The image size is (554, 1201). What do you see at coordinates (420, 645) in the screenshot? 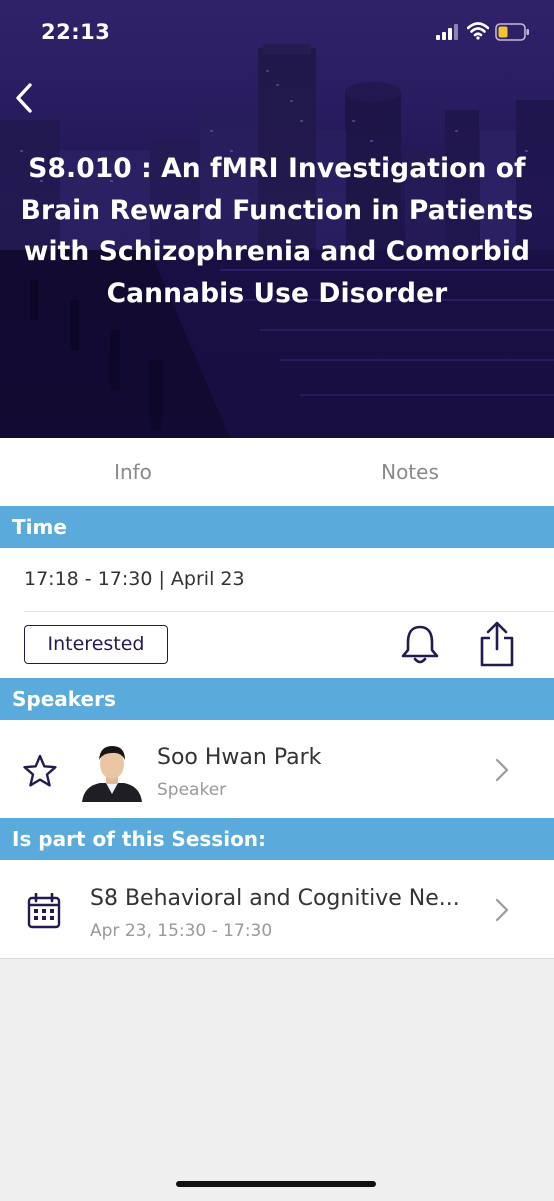
I see `bell-icon` at bounding box center [420, 645].